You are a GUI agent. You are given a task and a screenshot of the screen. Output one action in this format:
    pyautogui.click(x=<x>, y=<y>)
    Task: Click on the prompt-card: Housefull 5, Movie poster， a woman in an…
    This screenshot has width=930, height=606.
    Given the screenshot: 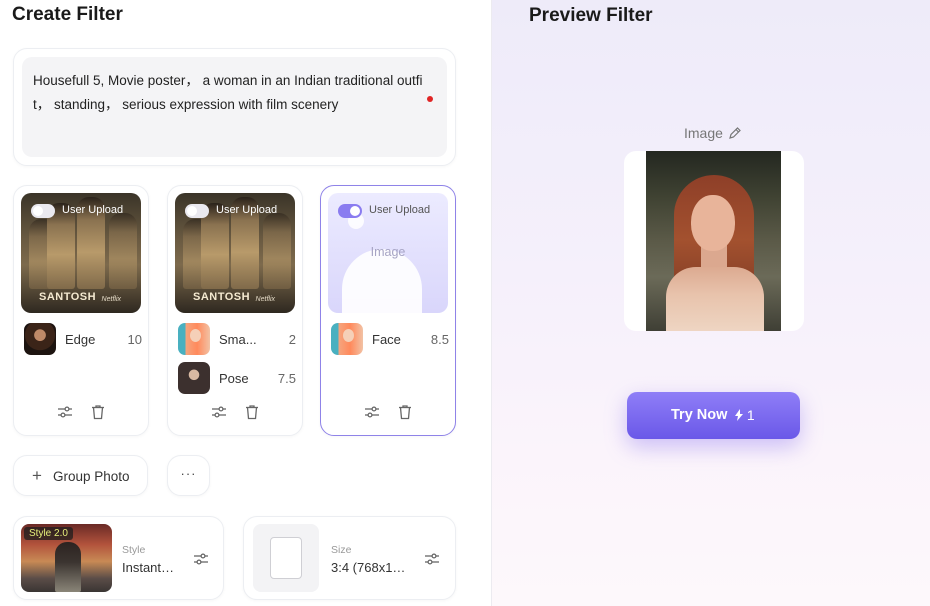 What is the action you would take?
    pyautogui.click(x=234, y=107)
    